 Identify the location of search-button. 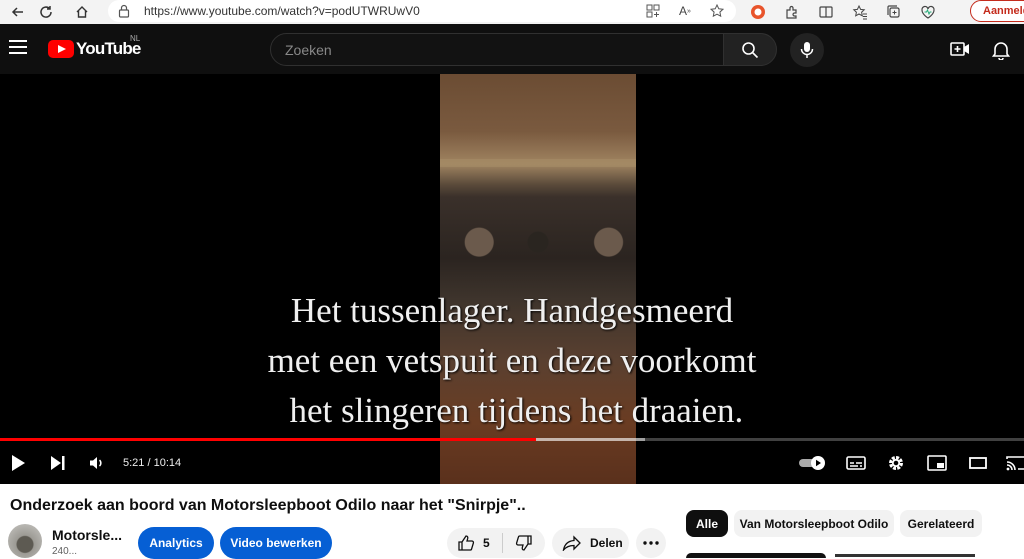
(750, 49).